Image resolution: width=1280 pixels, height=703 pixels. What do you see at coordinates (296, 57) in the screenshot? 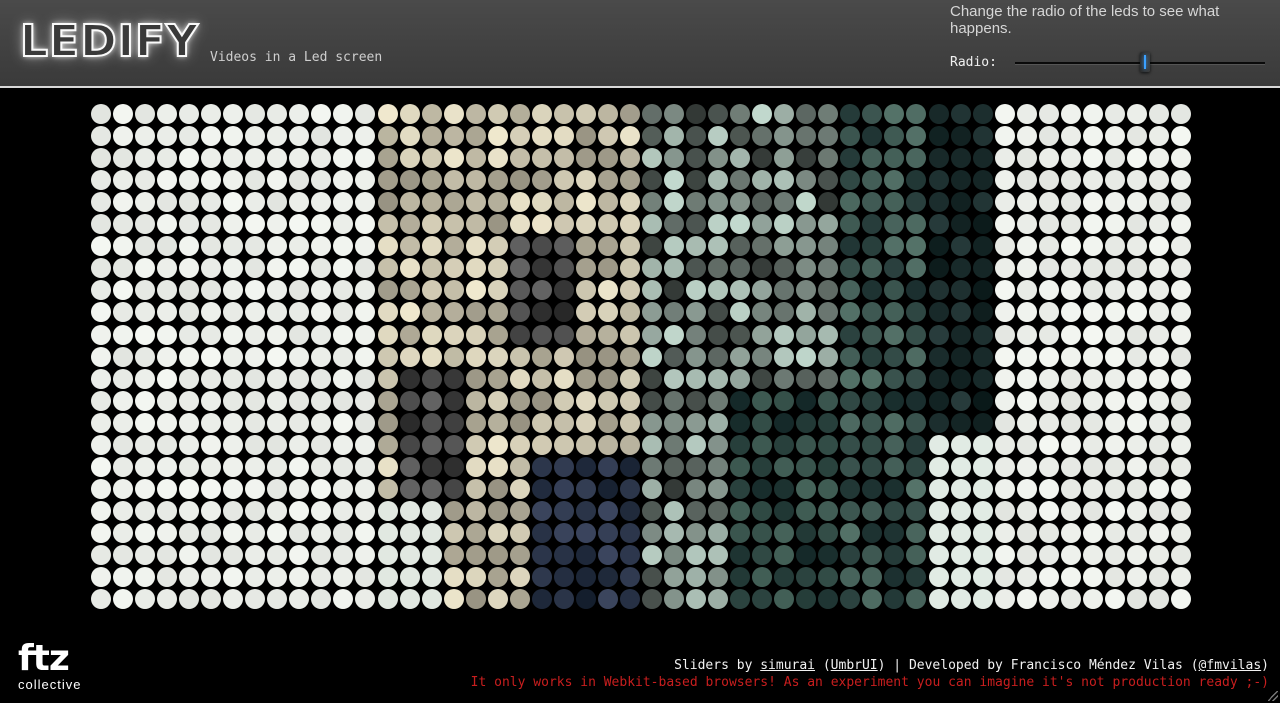
I see `app-tagline: Videos in a Led screen` at bounding box center [296, 57].